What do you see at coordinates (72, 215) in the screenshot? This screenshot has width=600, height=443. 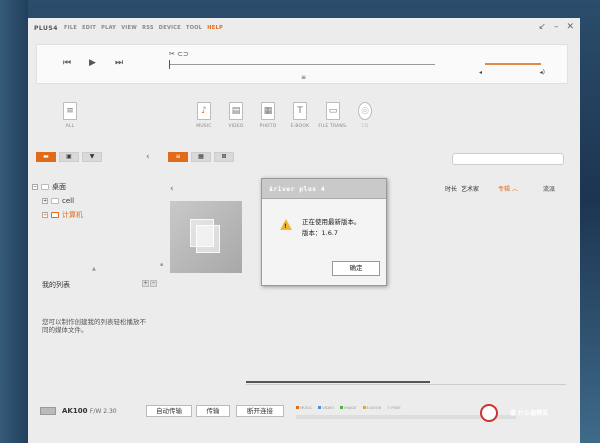 I see `tree-label: 计算机` at bounding box center [72, 215].